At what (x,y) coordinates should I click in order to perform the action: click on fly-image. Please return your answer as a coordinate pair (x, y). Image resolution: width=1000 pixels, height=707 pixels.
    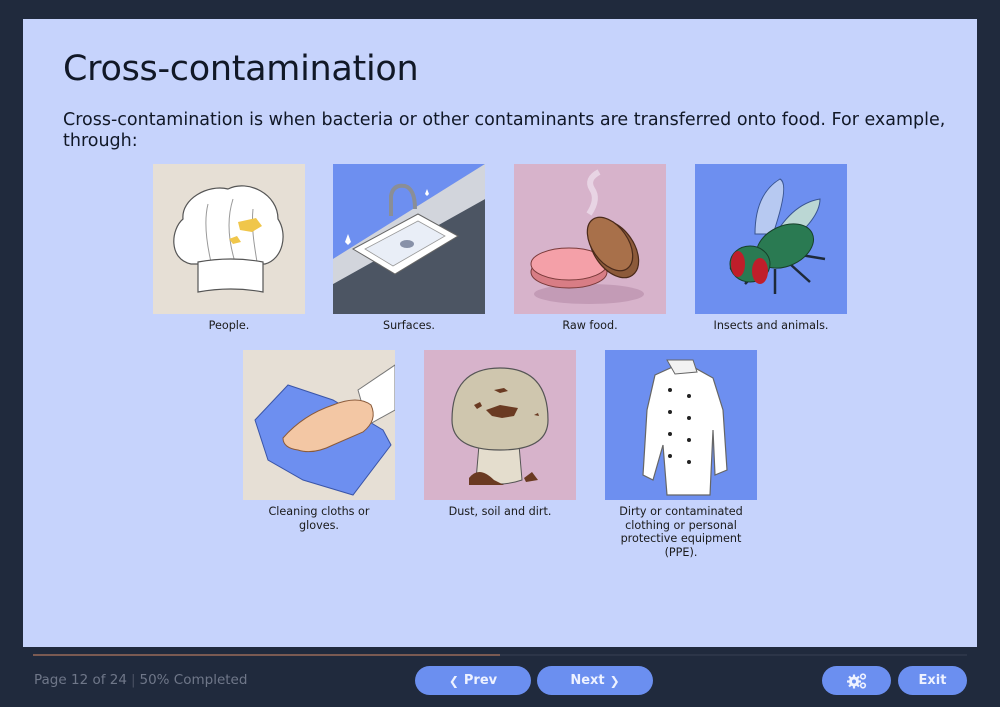
    Looking at the image, I should click on (771, 239).